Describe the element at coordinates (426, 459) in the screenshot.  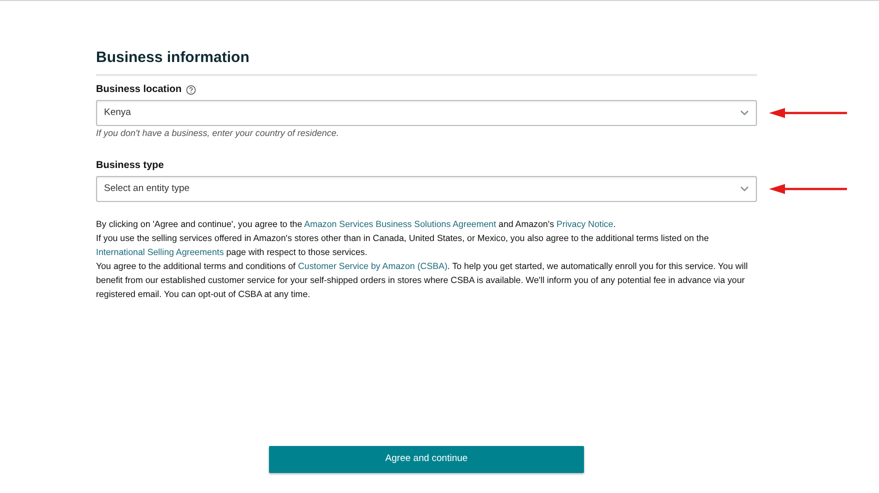
I see `agree-button: Agree and continue` at that location.